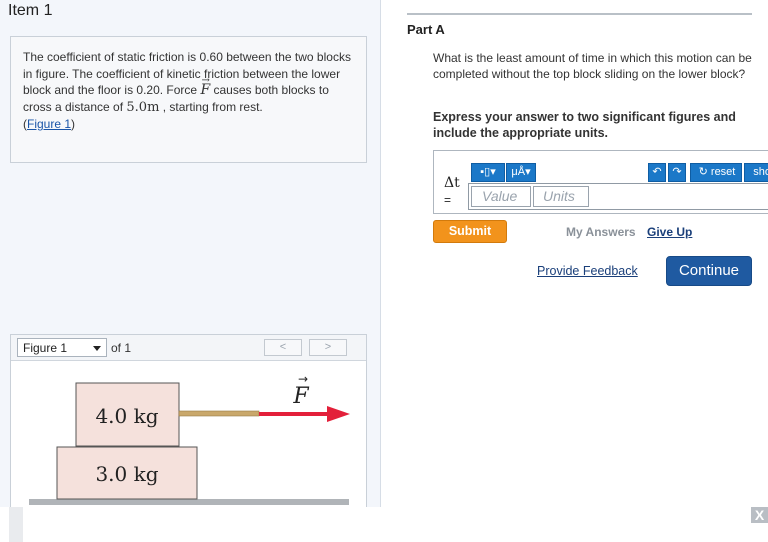 The width and height of the screenshot is (768, 542). What do you see at coordinates (143, 107) in the screenshot?
I see `distance-value: 5.0m` at bounding box center [143, 107].